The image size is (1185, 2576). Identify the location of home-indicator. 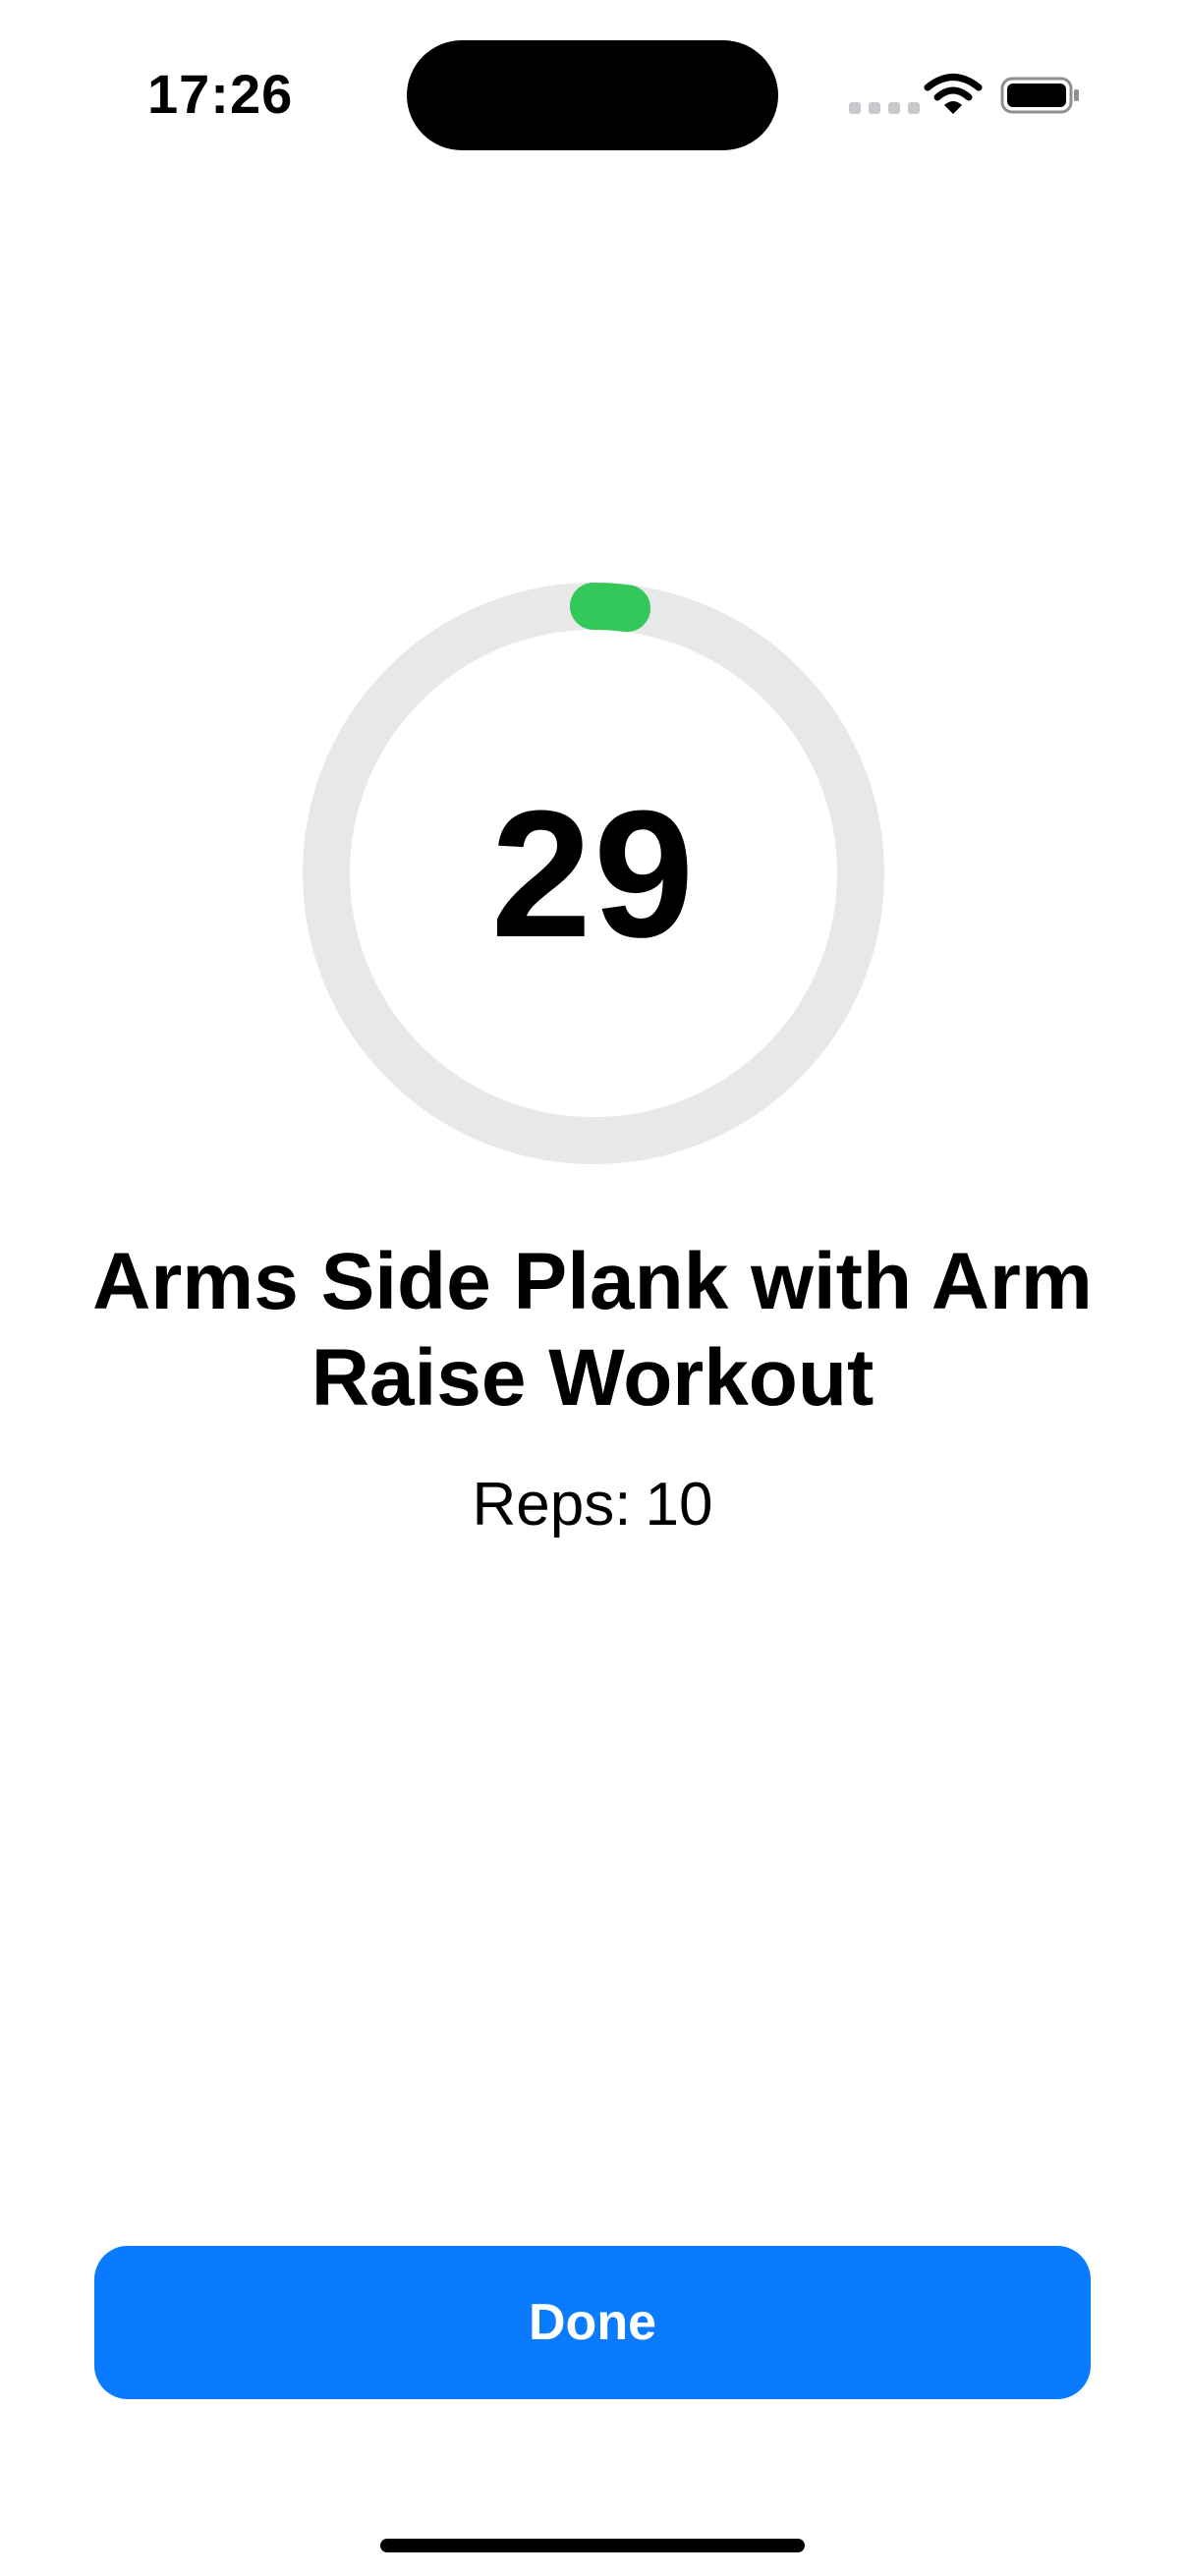
(592, 2545).